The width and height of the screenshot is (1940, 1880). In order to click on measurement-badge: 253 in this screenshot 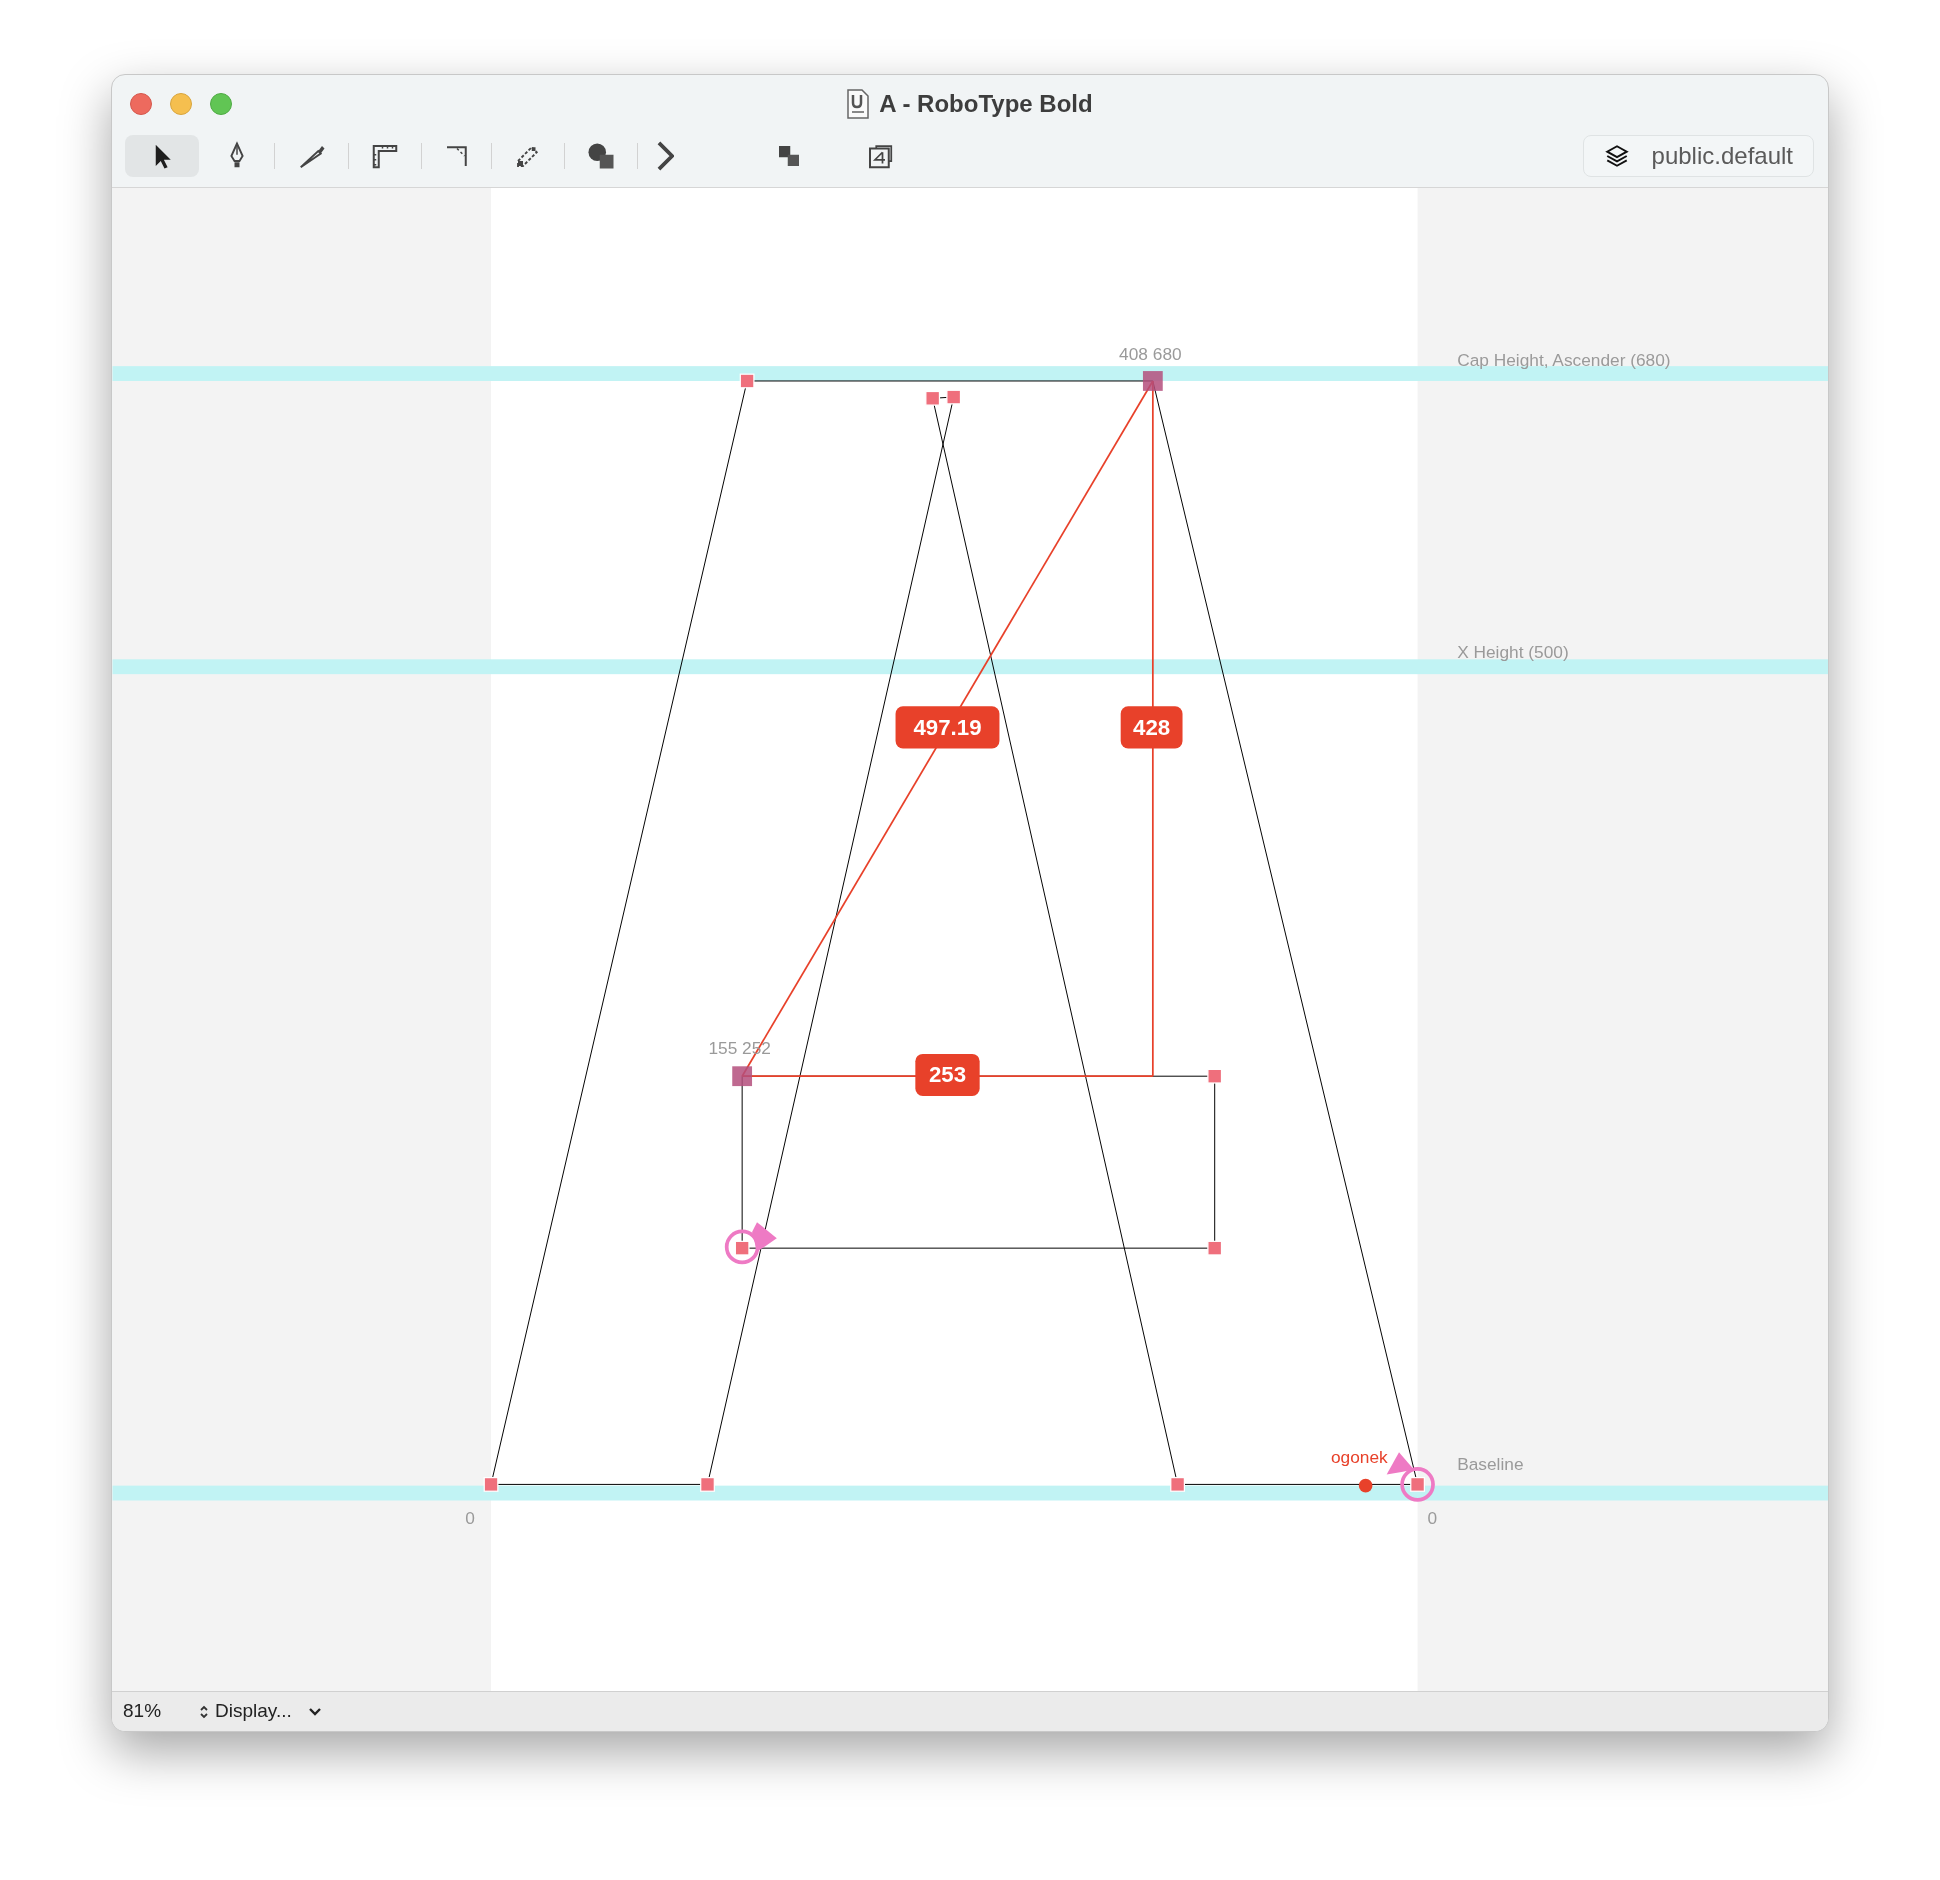, I will do `click(947, 1075)`.